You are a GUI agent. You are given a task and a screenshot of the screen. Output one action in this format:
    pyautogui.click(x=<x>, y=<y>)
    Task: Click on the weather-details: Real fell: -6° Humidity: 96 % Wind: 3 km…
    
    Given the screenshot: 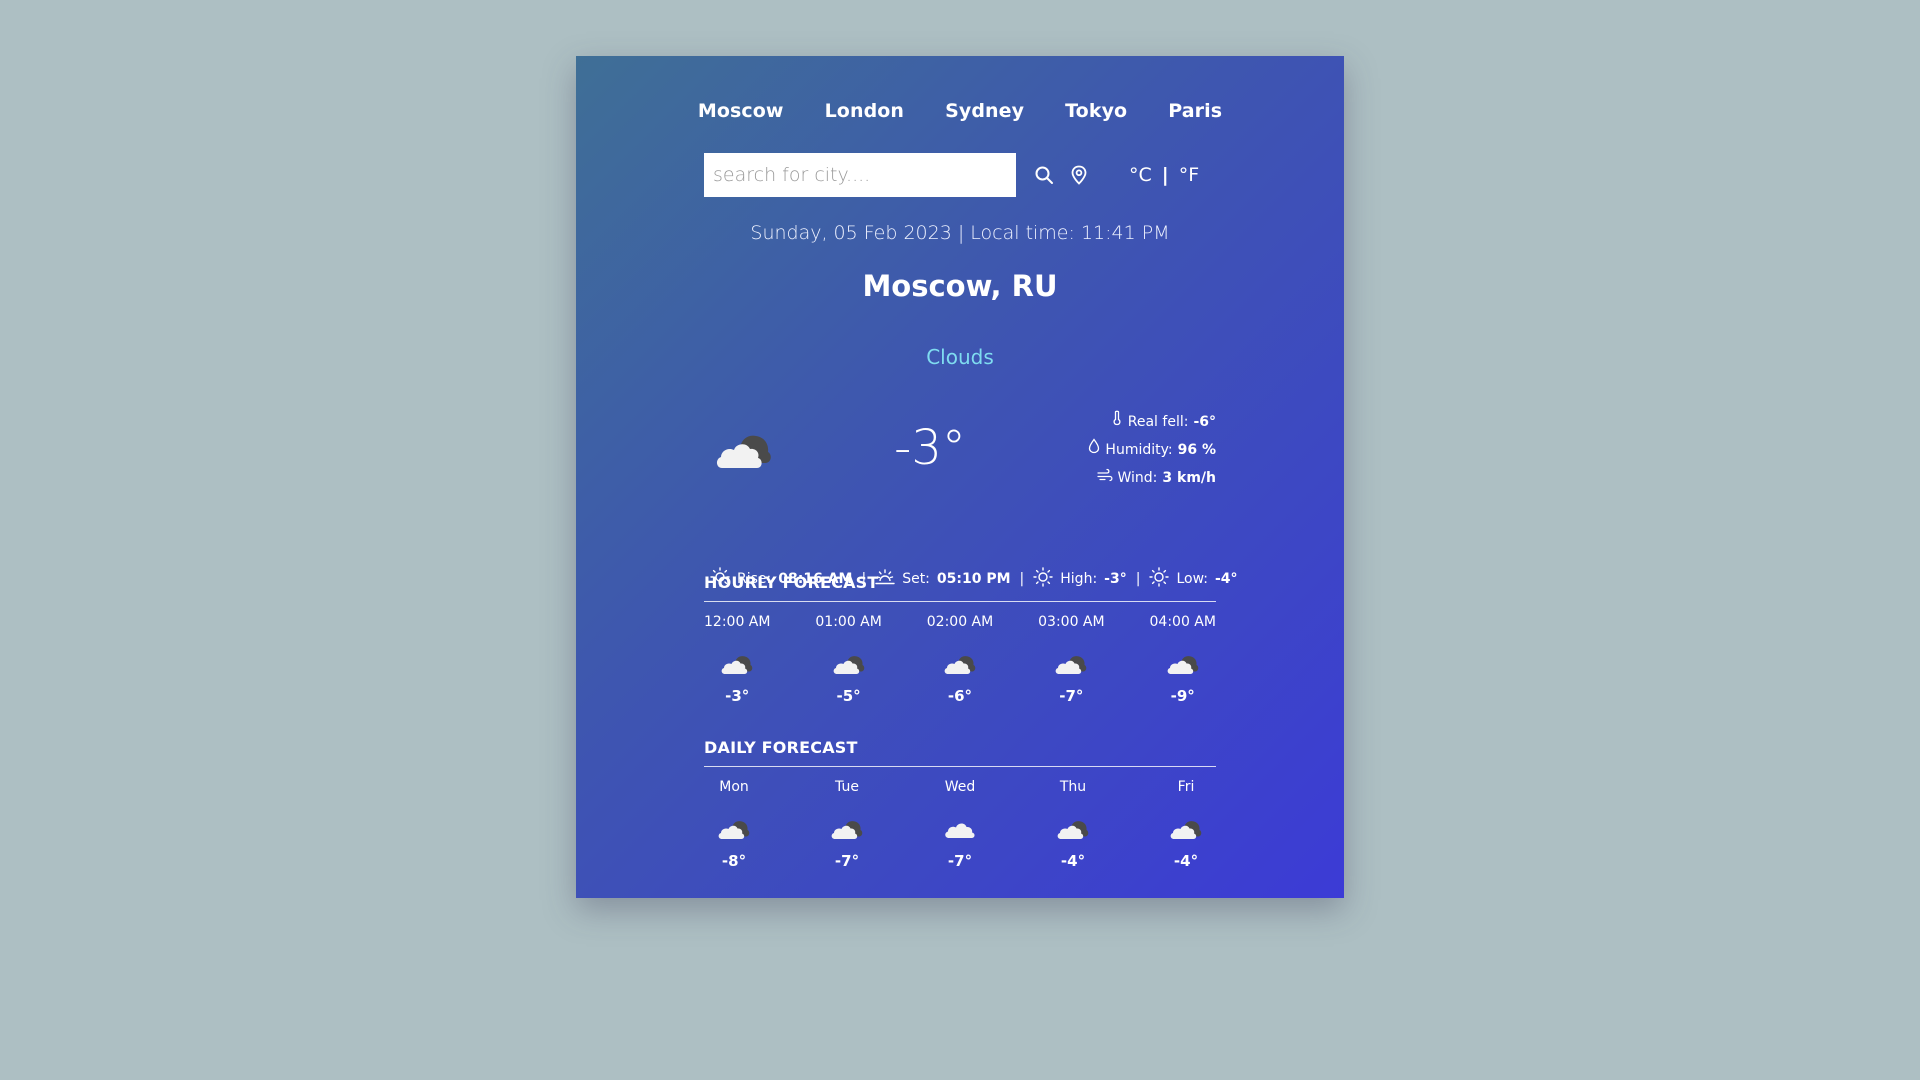 What is the action you would take?
    pyautogui.click(x=1152, y=450)
    